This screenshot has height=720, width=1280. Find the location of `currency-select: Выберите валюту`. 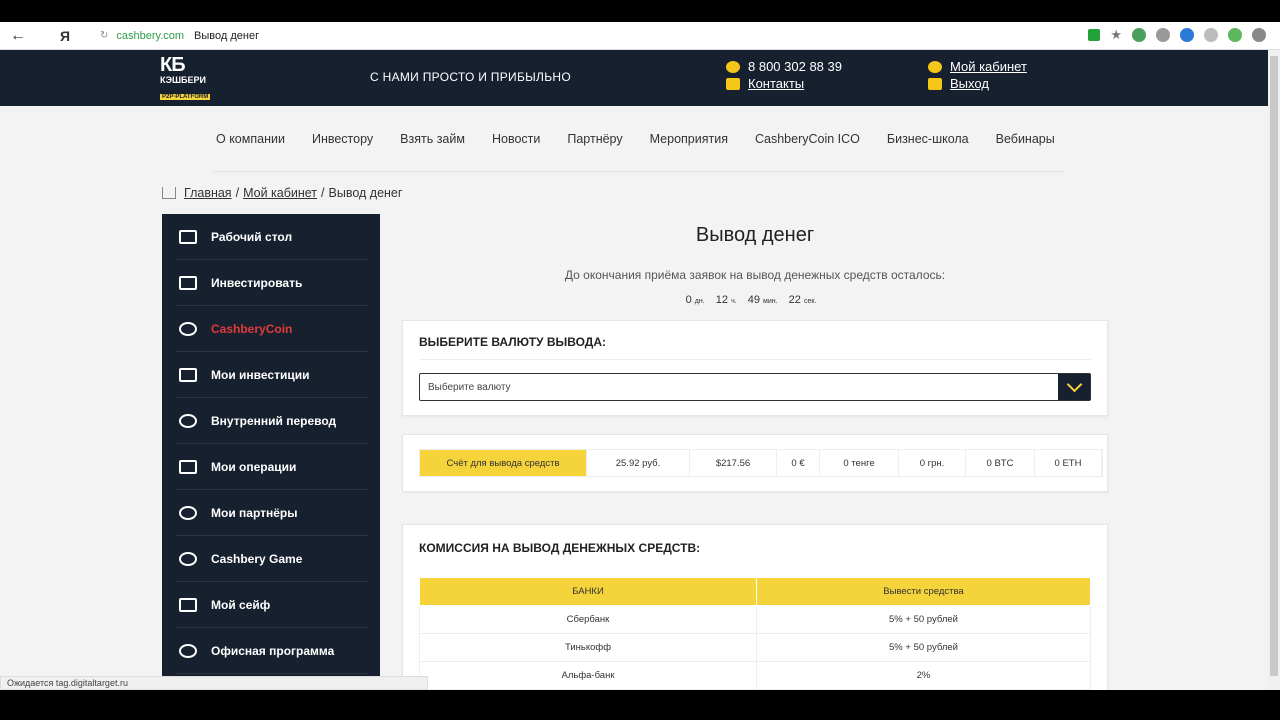

currency-select: Выберите валюту is located at coordinates (755, 387).